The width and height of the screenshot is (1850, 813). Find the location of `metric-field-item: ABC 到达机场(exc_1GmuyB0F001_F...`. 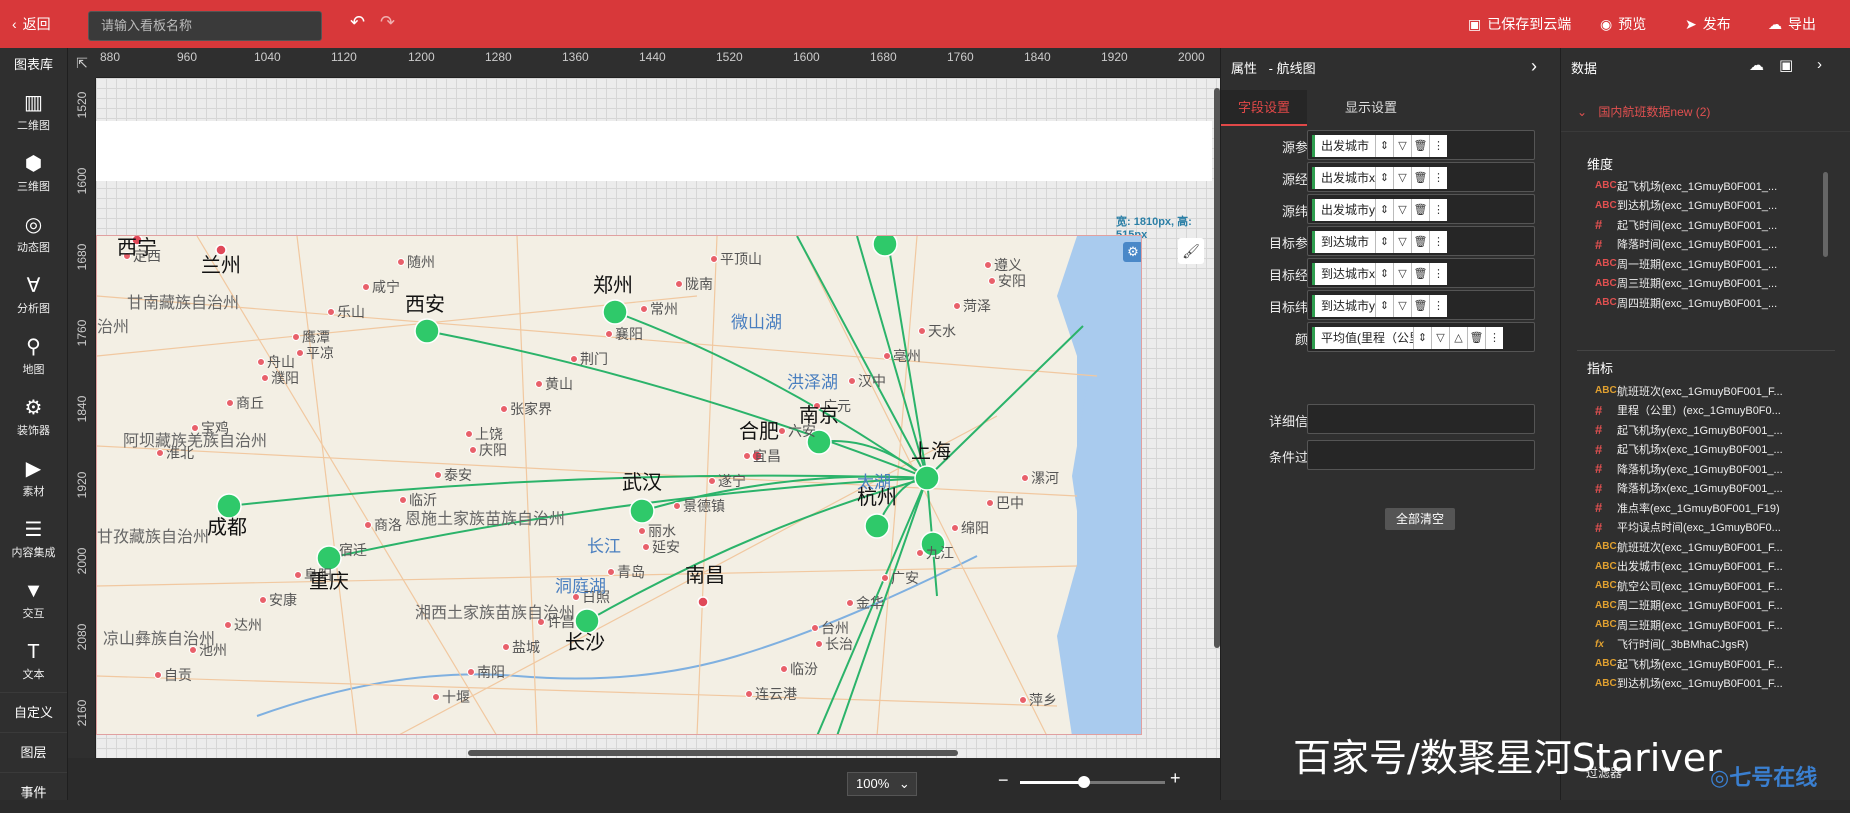

metric-field-item: ABC 到达机场(exc_1GmuyB0F001_F... is located at coordinates (1715, 684).